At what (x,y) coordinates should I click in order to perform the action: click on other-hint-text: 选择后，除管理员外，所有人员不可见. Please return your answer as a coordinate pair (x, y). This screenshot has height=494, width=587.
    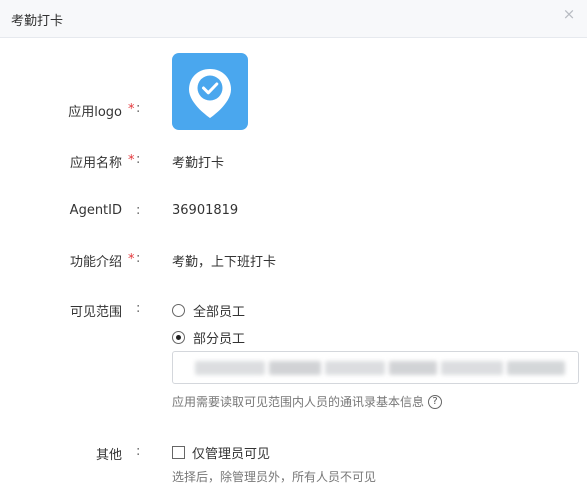
    Looking at the image, I should click on (274, 477).